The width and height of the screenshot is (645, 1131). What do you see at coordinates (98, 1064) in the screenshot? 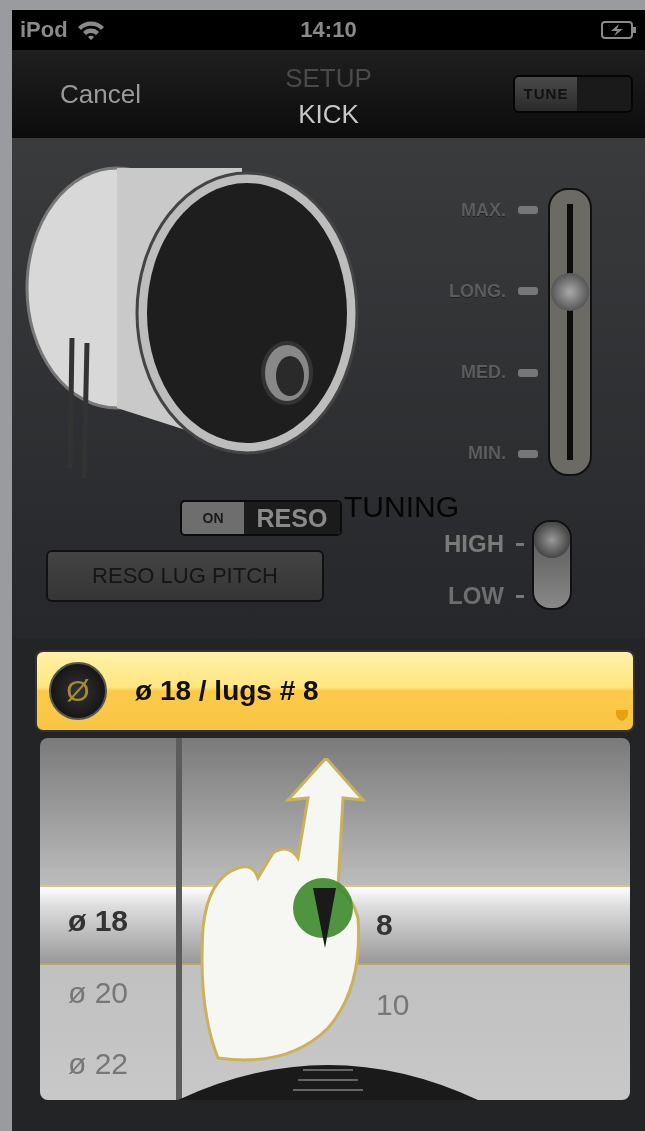
I see `picker-item: ø 22` at bounding box center [98, 1064].